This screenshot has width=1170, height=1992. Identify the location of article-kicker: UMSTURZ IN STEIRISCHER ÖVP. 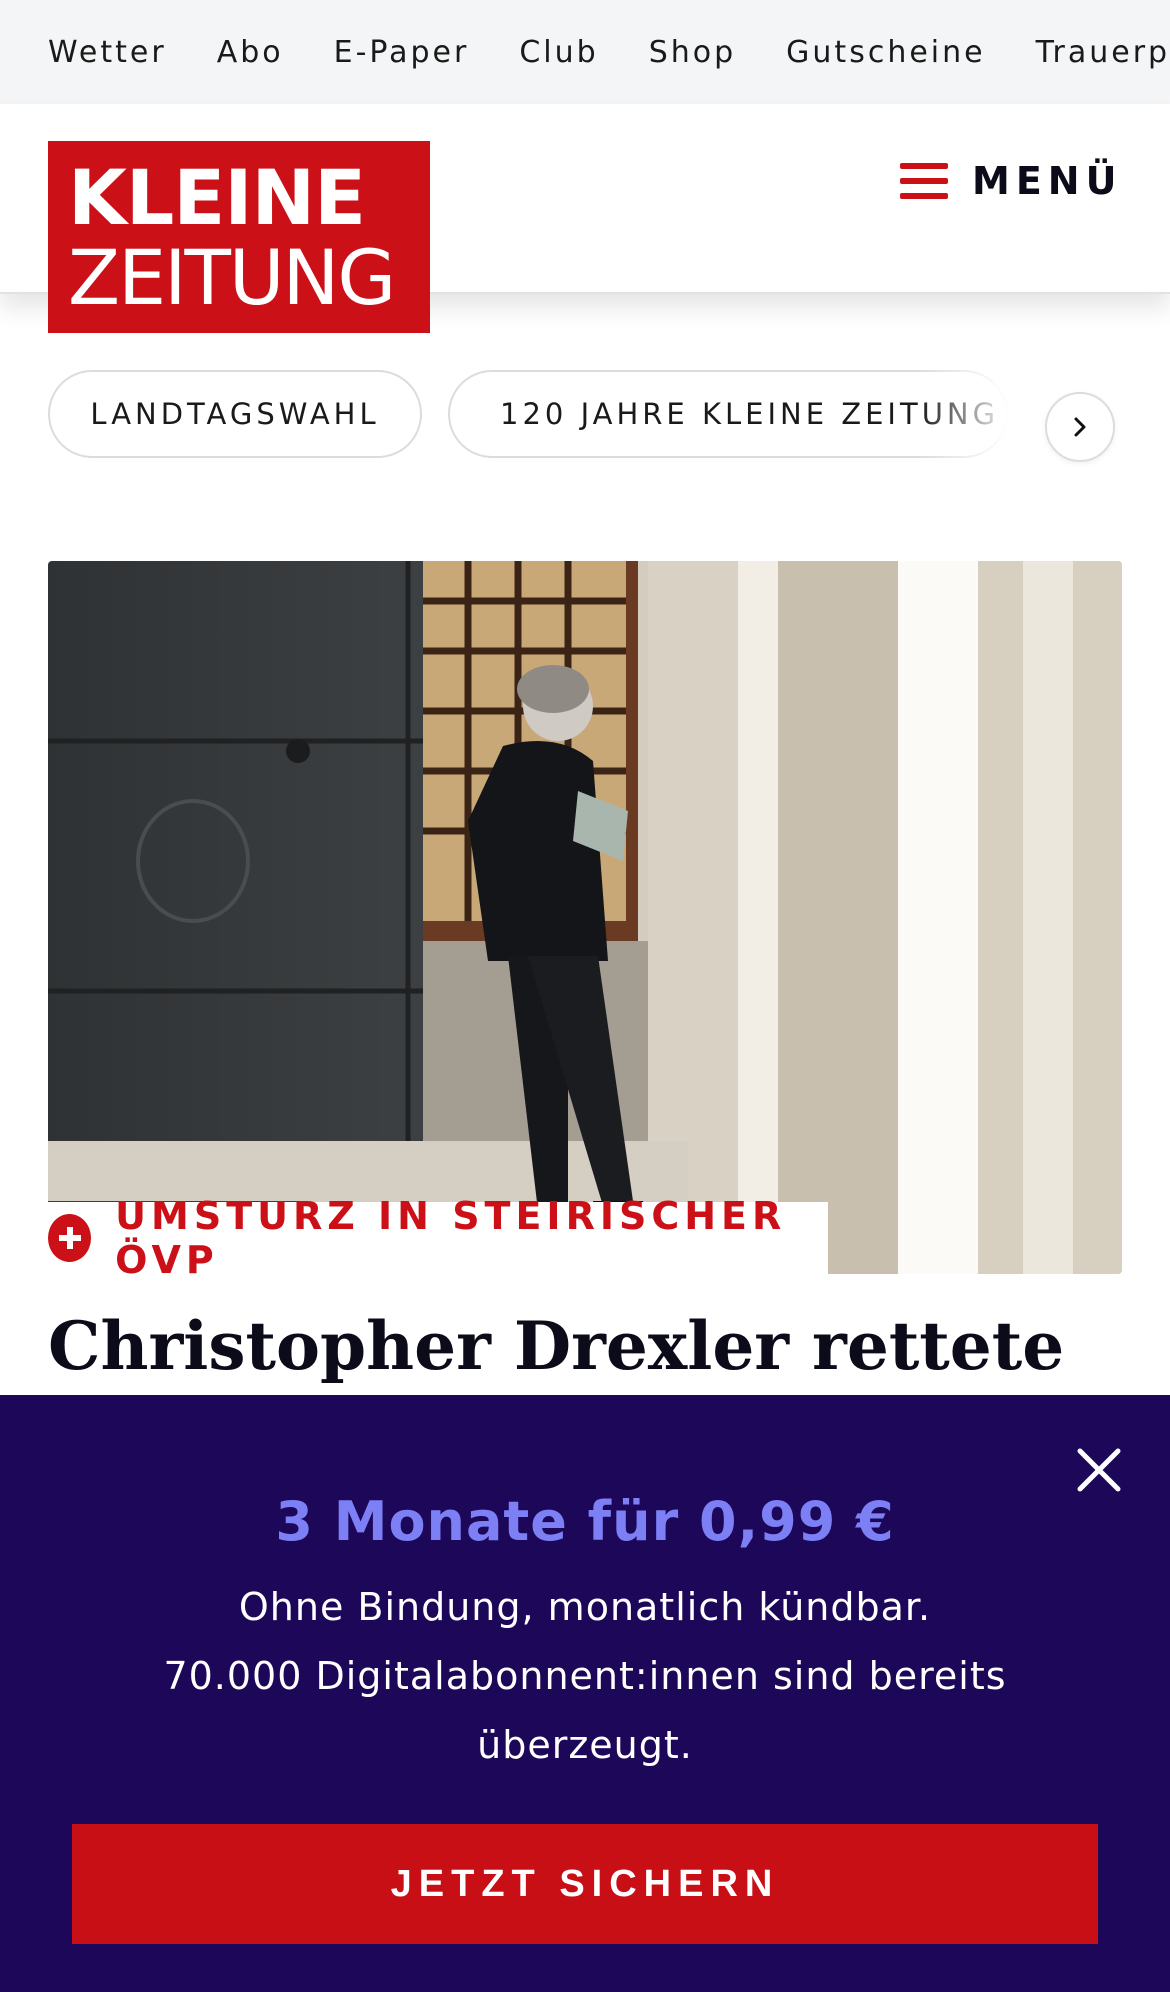
(438, 1238).